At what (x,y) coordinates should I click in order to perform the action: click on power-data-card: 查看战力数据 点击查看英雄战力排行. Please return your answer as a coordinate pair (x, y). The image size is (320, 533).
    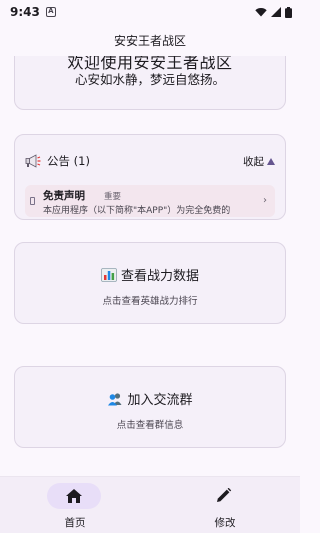
    Looking at the image, I should click on (150, 283).